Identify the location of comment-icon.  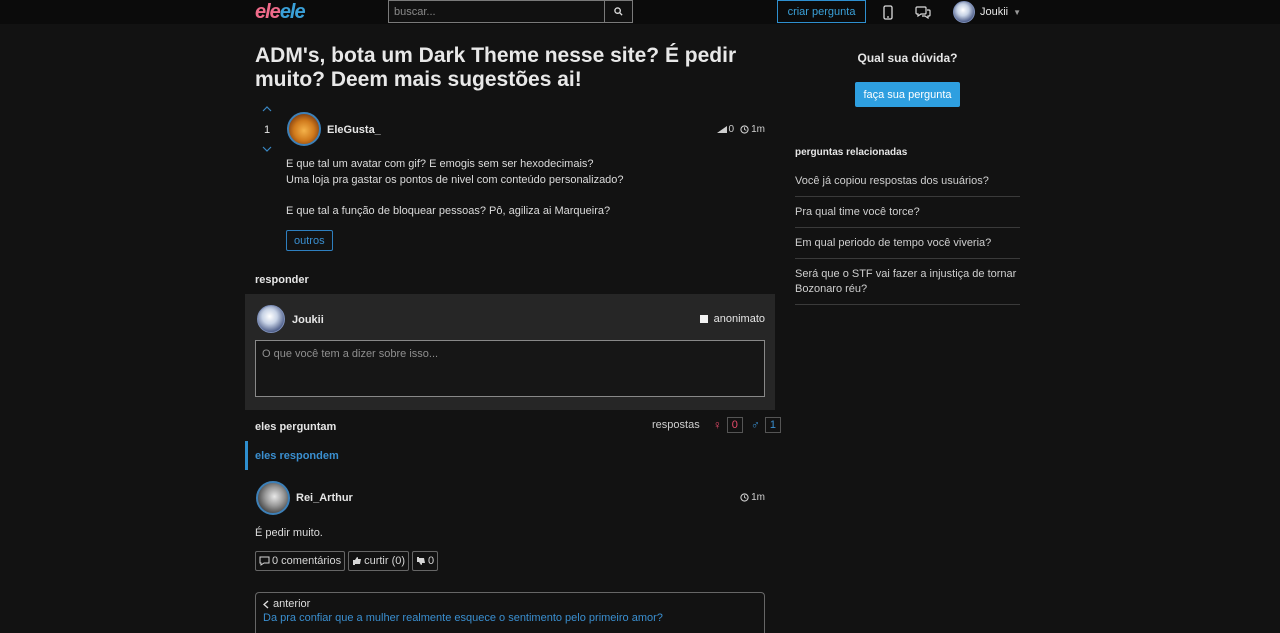
(264, 561).